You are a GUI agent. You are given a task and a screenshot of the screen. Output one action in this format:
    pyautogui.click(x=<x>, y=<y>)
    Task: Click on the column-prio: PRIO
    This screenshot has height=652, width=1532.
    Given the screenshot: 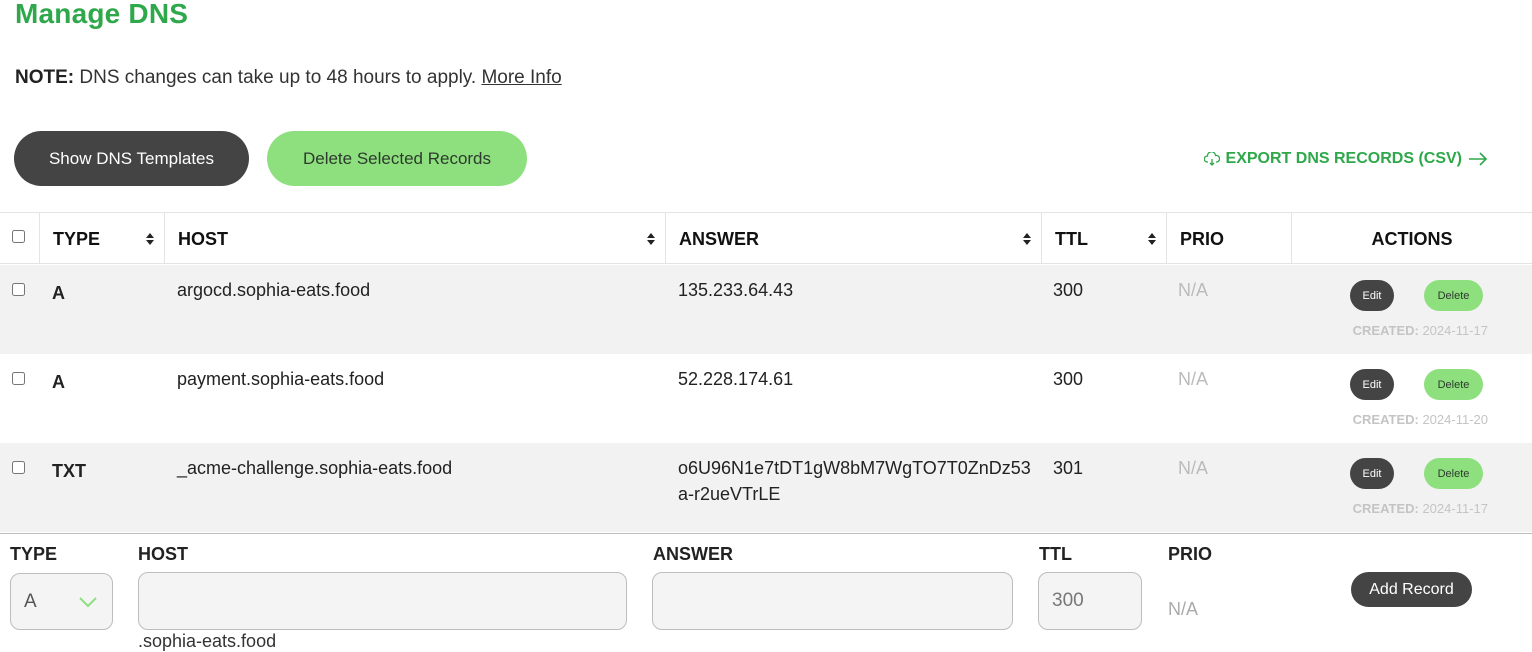 What is the action you would take?
    pyautogui.click(x=1228, y=238)
    